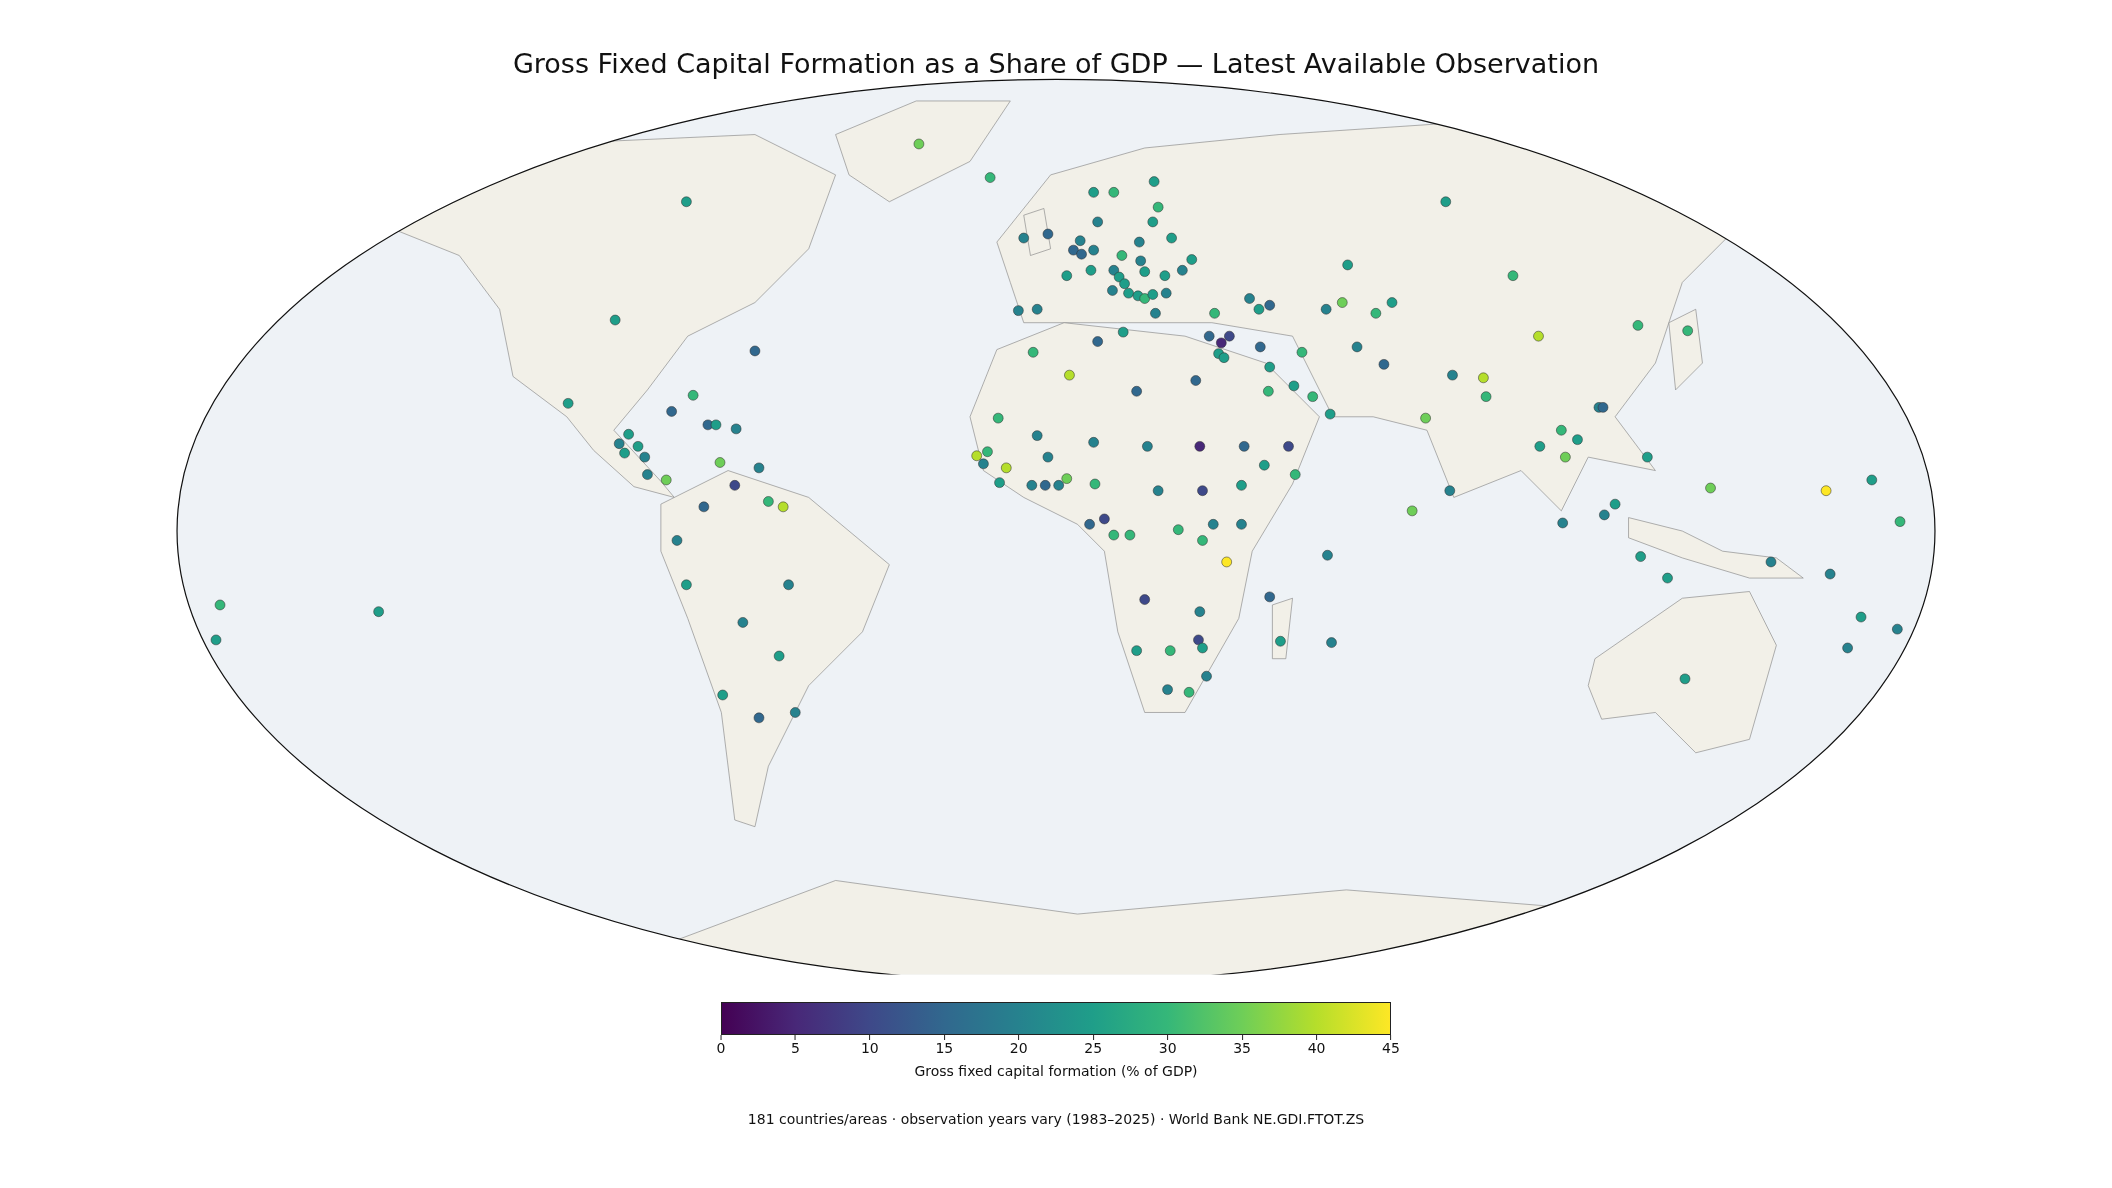 The height and width of the screenshot is (1188, 2112). What do you see at coordinates (1391, 1048) in the screenshot?
I see `tick-label: 45` at bounding box center [1391, 1048].